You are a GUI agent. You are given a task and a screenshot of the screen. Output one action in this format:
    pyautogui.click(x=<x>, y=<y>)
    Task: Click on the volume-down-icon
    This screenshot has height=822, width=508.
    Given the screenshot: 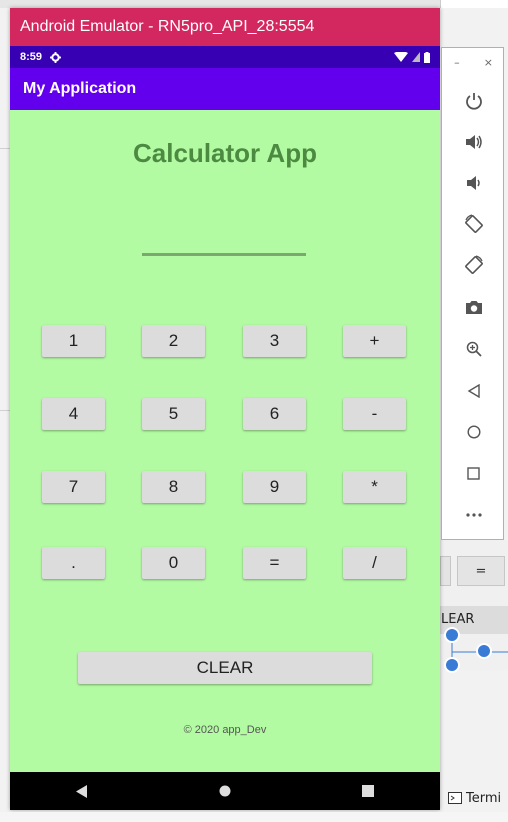 What is the action you would take?
    pyautogui.click(x=473, y=183)
    